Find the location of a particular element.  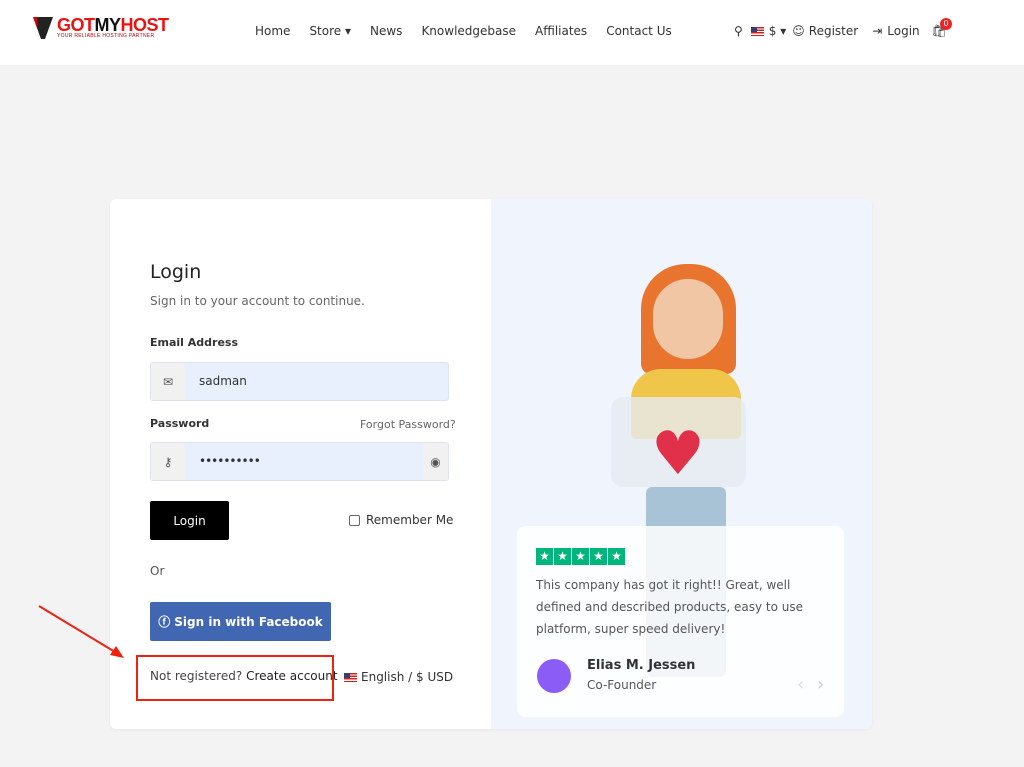

login-icon: ⇥ is located at coordinates (877, 31).